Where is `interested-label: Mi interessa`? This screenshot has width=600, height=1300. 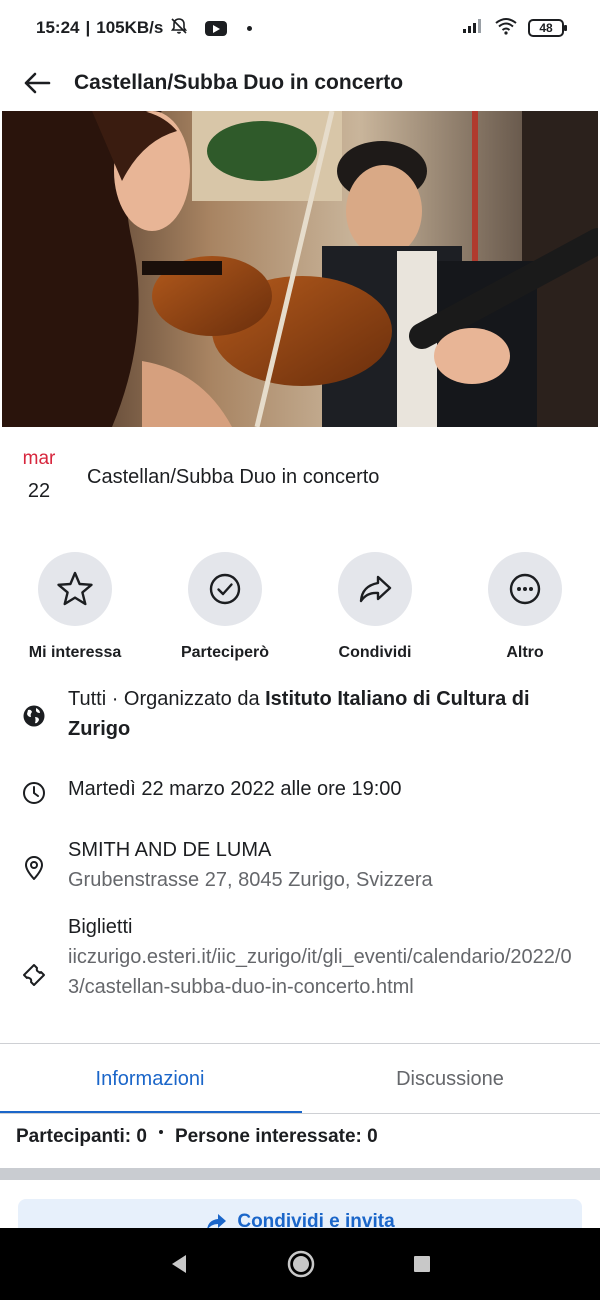 interested-label: Mi interessa is located at coordinates (75, 652).